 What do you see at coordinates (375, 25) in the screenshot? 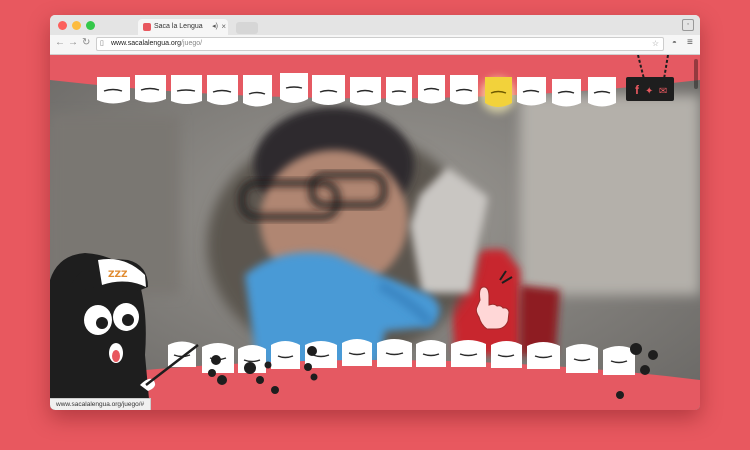
I see `title-bar: Saca la Lengua ◂) × ◦` at bounding box center [375, 25].